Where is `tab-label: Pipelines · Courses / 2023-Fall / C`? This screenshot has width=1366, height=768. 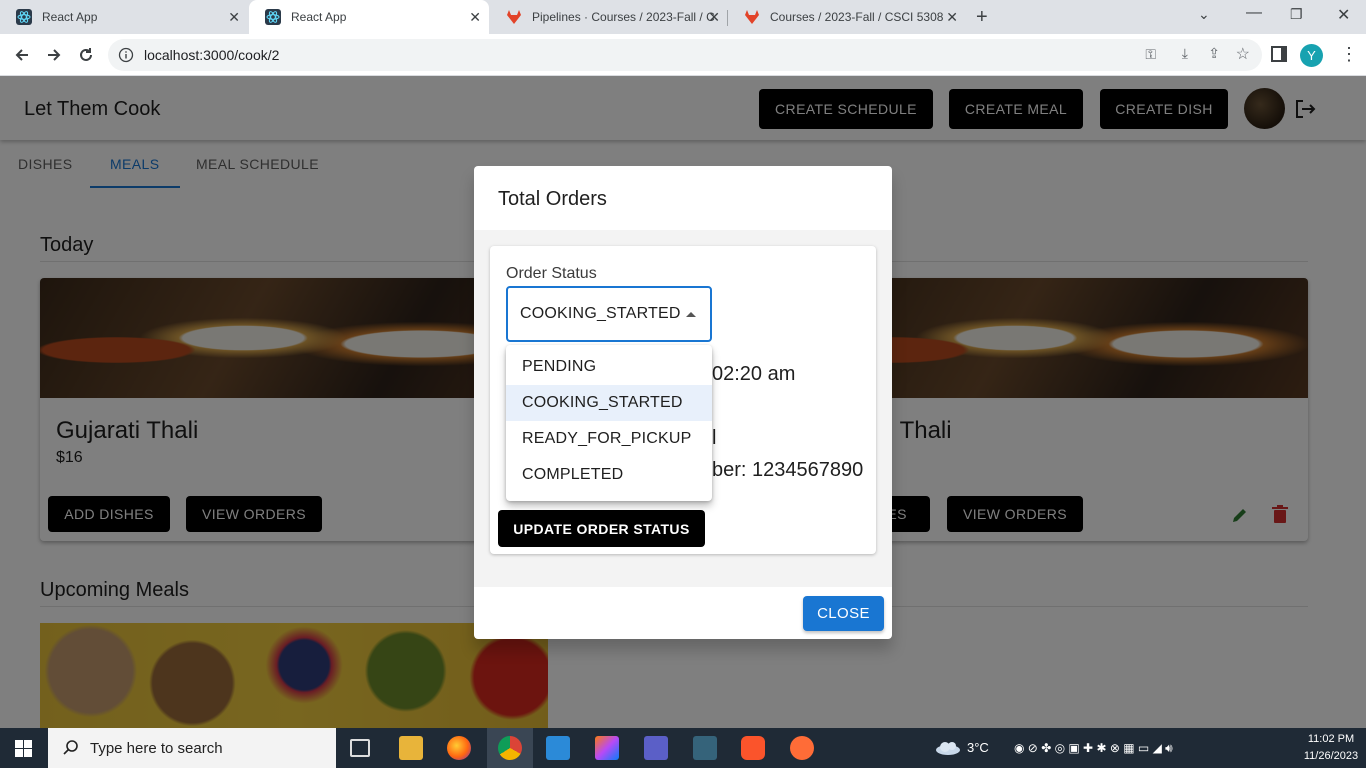
tab-label: Pipelines · Courses / 2023-Fall / C is located at coordinates (623, 17).